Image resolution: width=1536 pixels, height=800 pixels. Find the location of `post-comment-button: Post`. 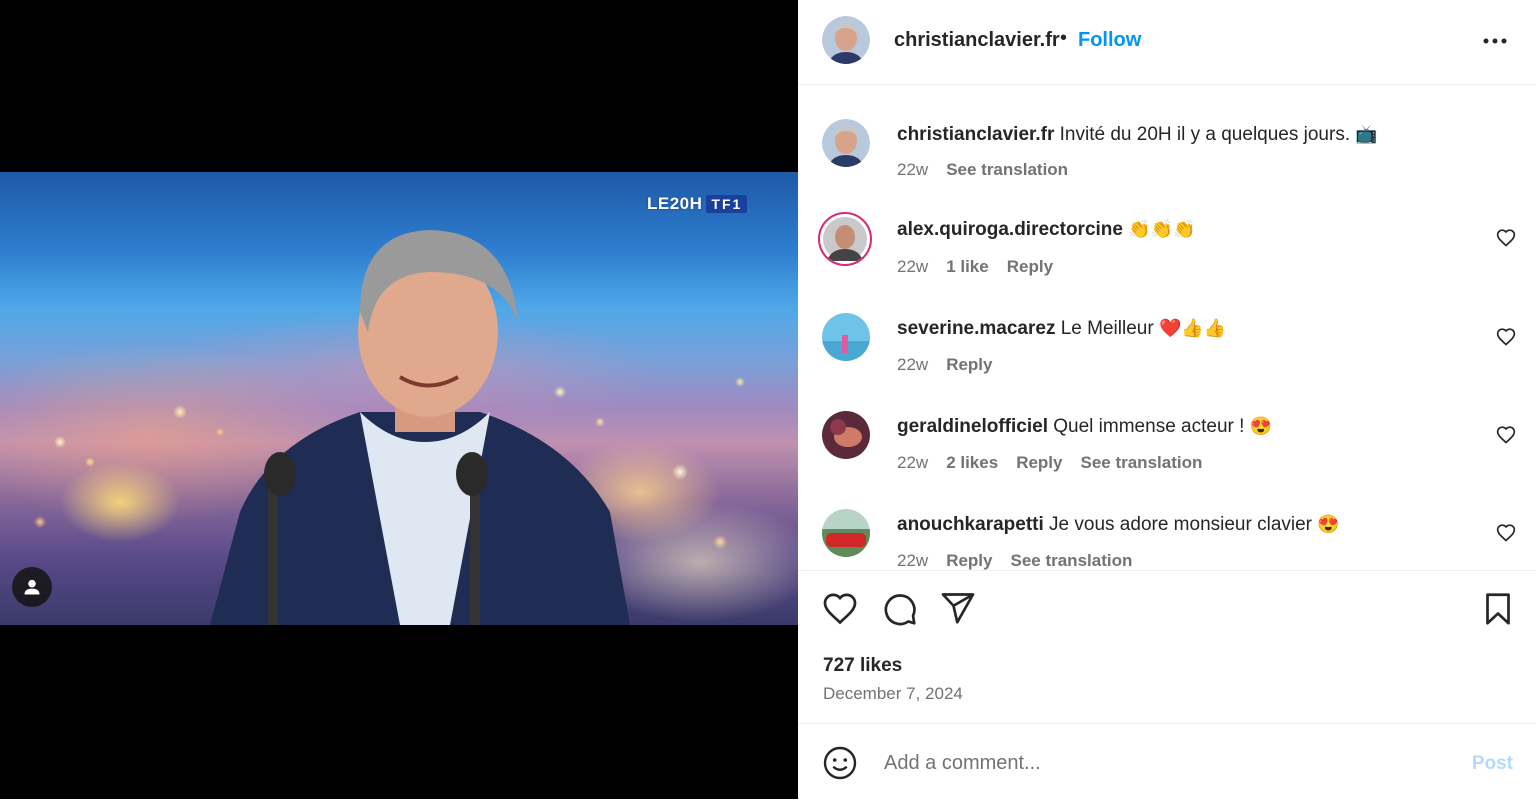

post-comment-button: Post is located at coordinates (1492, 764).